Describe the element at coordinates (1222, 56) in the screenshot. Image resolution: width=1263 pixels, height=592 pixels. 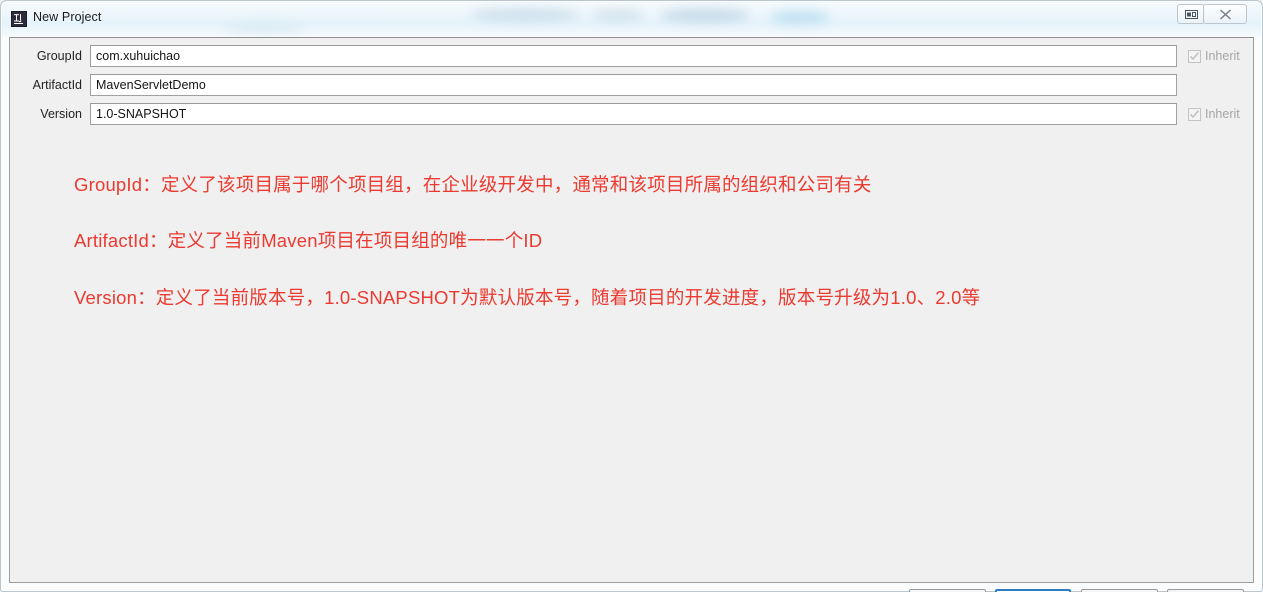
I see `groupid-inherit-label: Inherit` at that location.